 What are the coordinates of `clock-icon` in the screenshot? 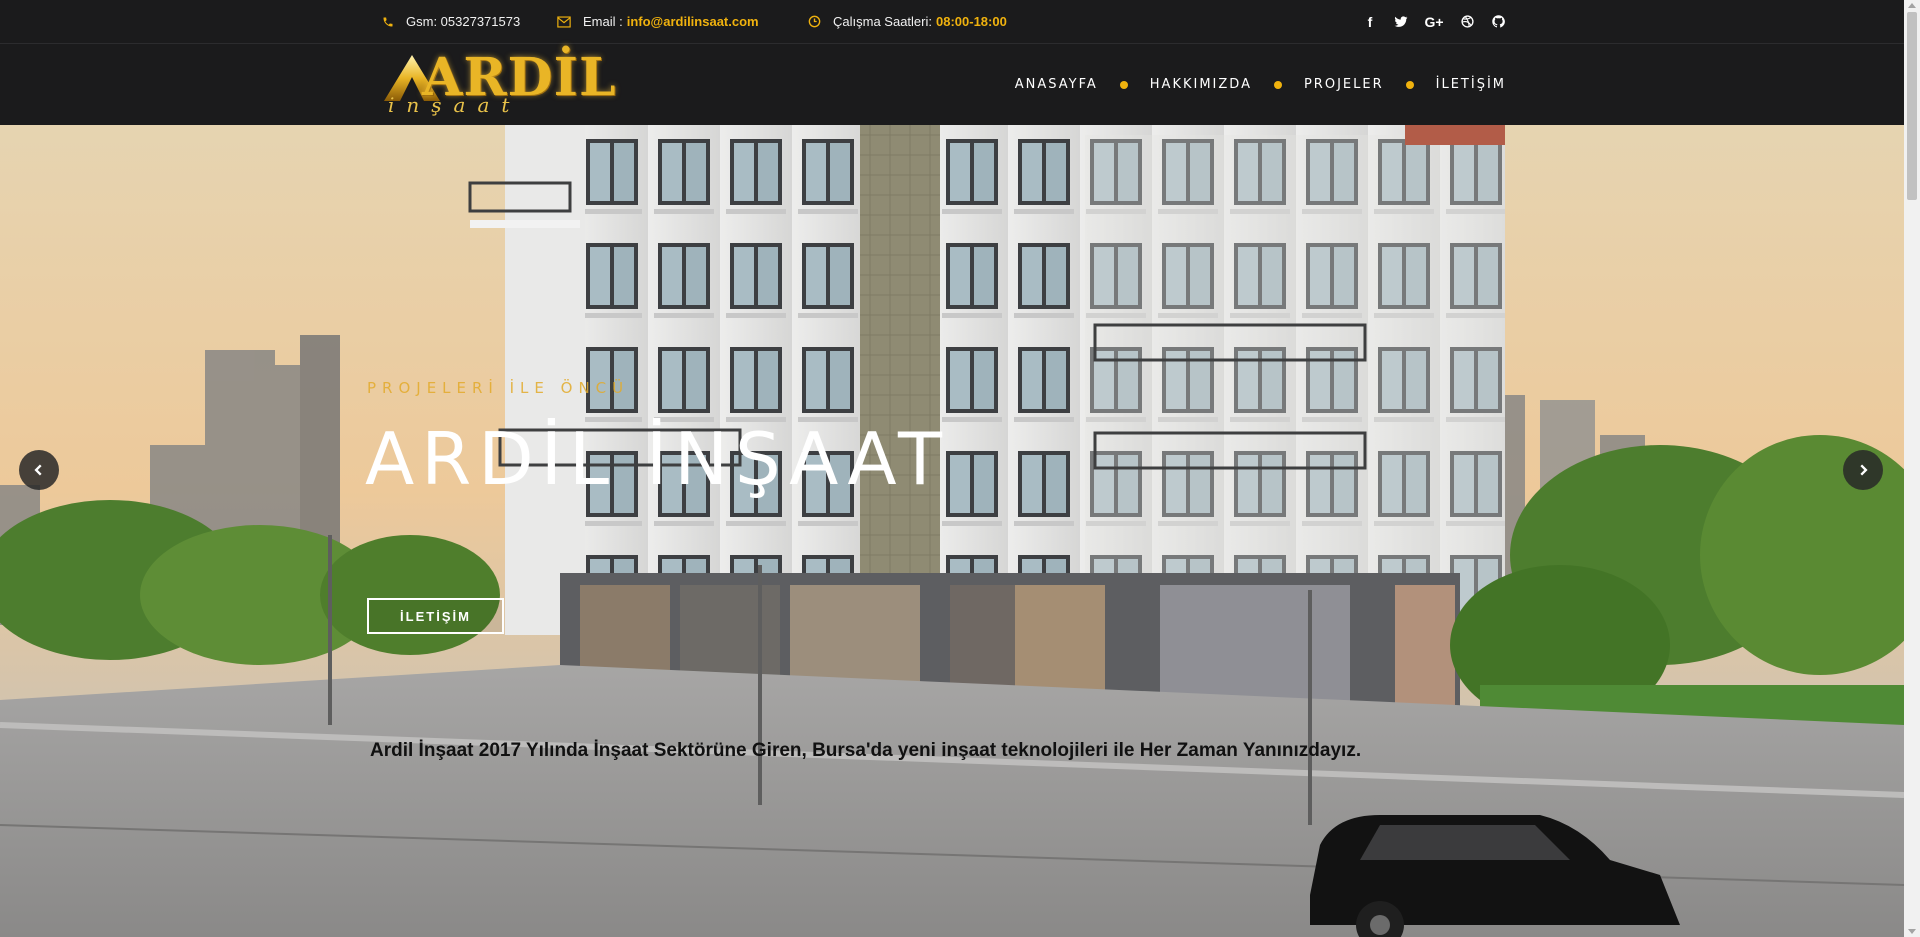 It's located at (814, 21).